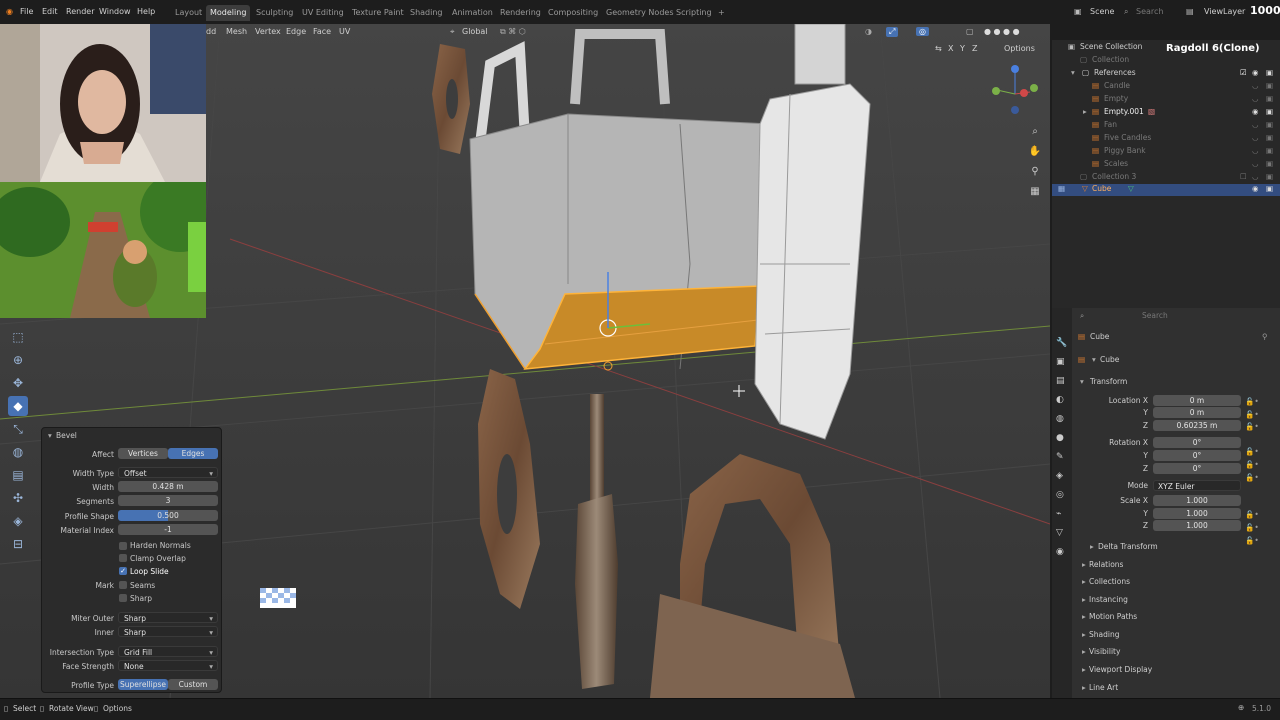  Describe the element at coordinates (344, 31) in the screenshot. I see `menu-uv: UV` at that location.